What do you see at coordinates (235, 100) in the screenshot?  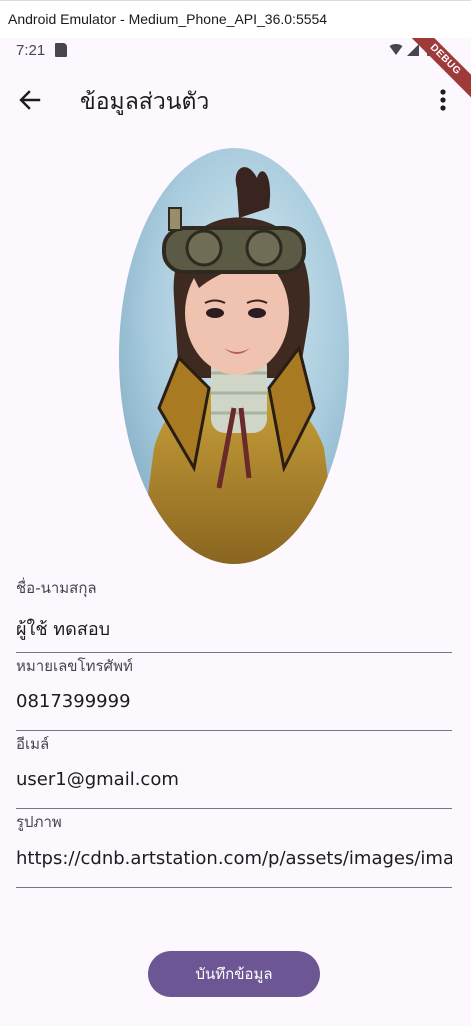 I see `app-bar: ข้อมูลส่วนตัว` at bounding box center [235, 100].